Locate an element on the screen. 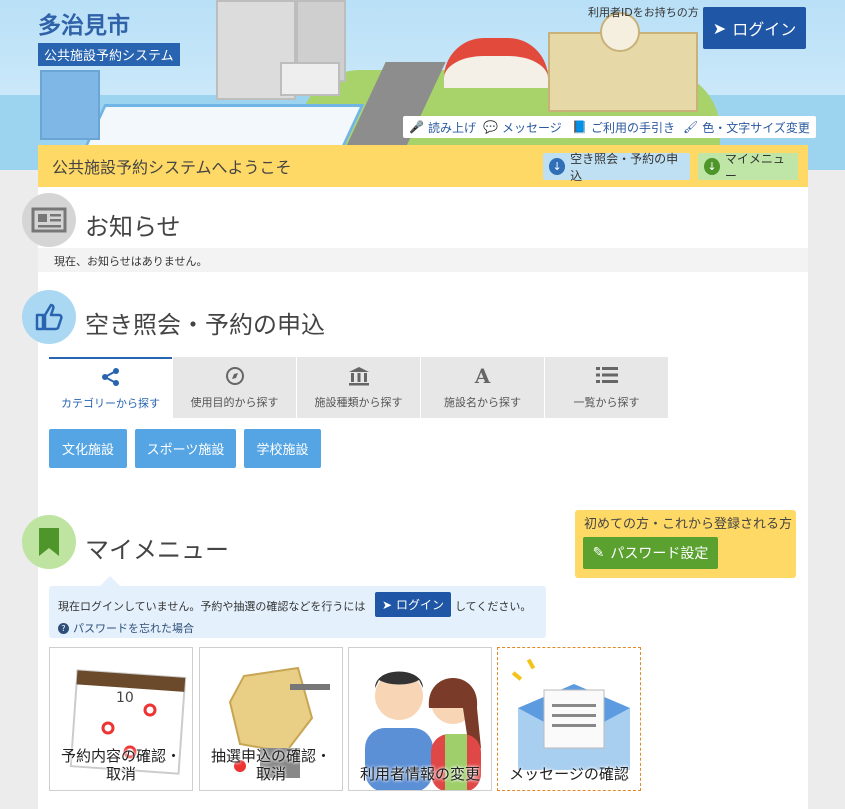 The width and height of the screenshot is (845, 809). color-size-button: 🖌 色・文字サイズ変更 is located at coordinates (746, 127).